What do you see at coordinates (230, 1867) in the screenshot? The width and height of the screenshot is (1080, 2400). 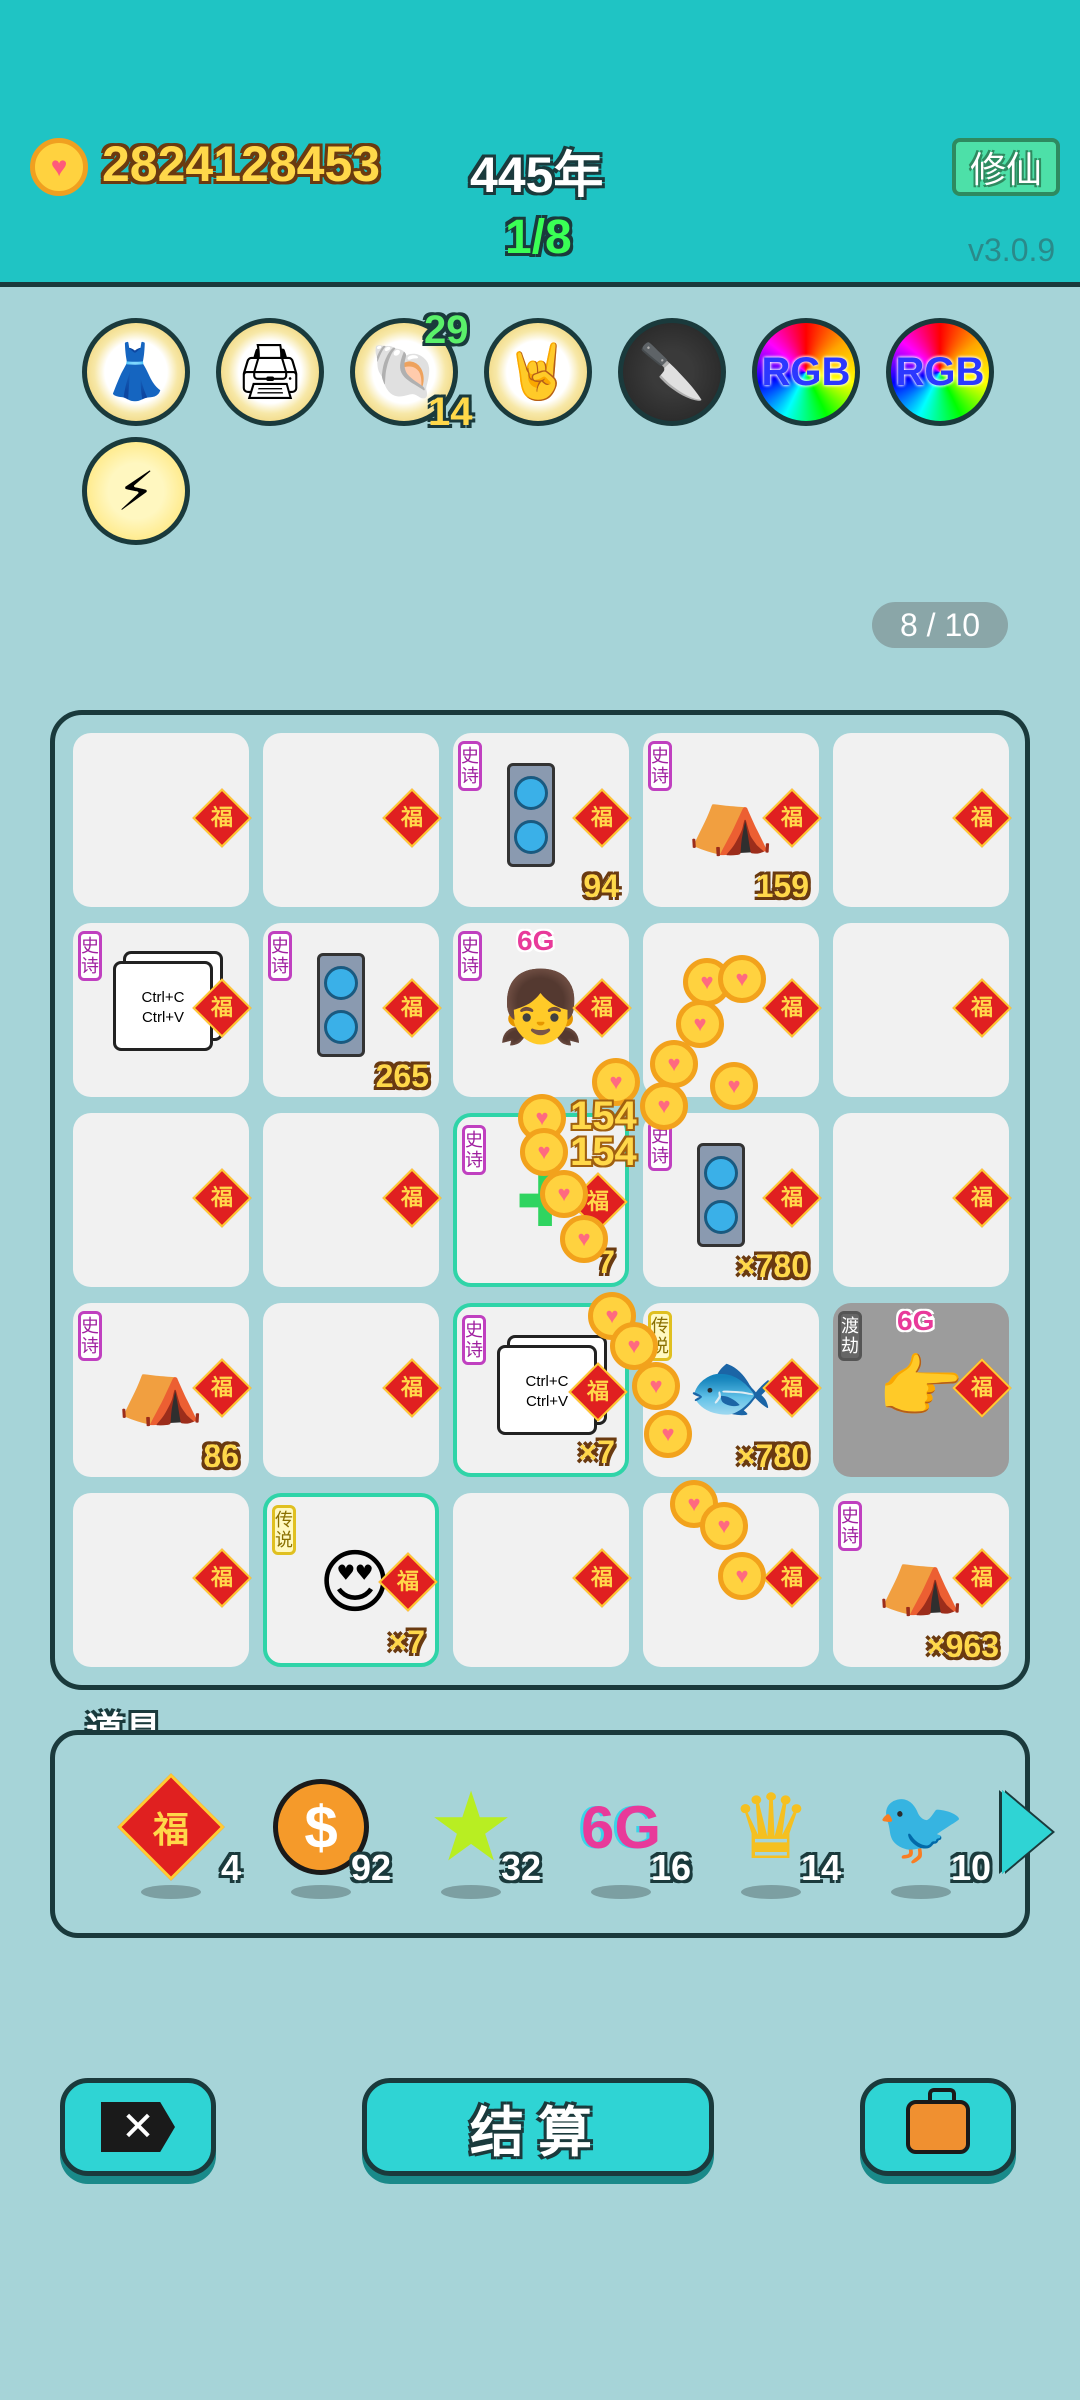 I see `prop-count: 4` at bounding box center [230, 1867].